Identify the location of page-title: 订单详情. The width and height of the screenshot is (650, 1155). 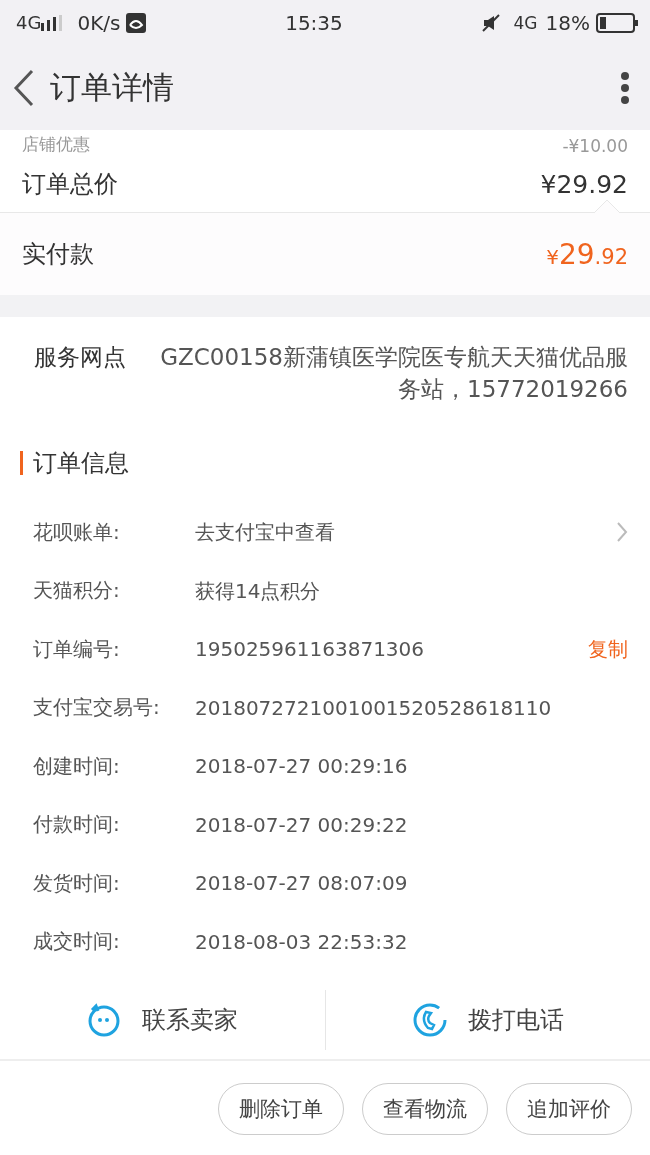
(112, 87).